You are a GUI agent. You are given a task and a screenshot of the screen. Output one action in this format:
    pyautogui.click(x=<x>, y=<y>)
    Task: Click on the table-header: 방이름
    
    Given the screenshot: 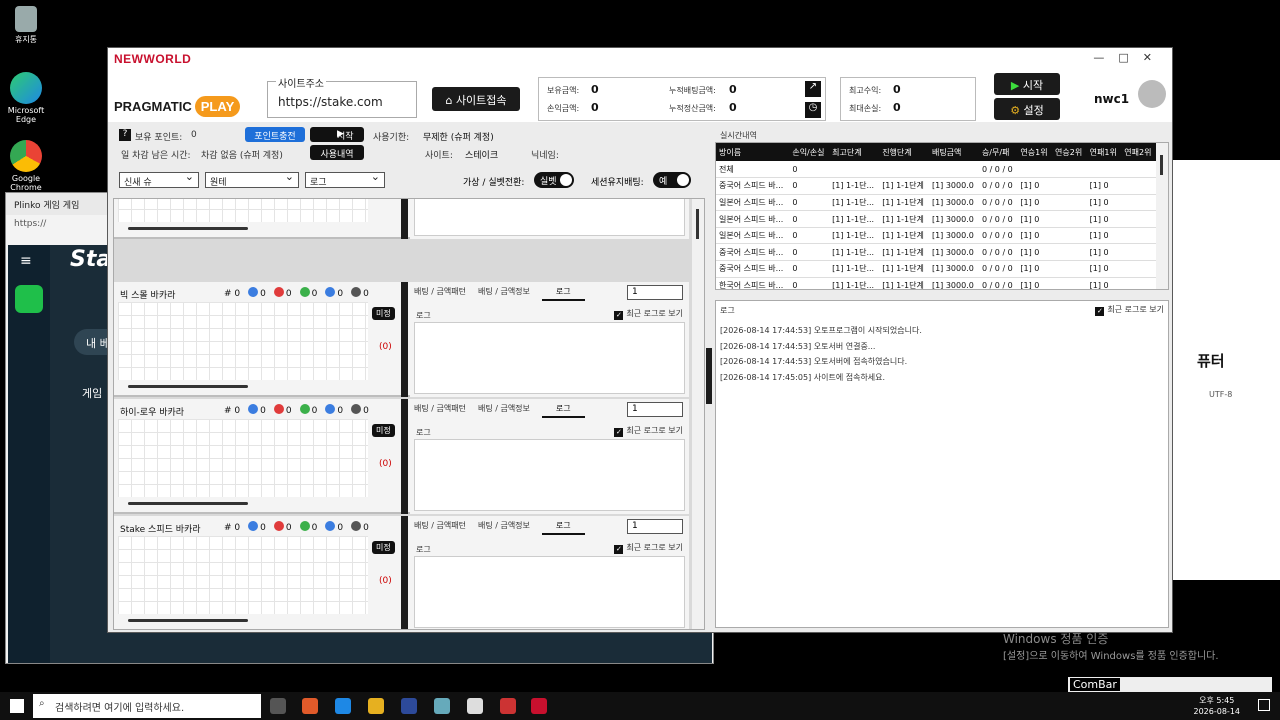 What is the action you would take?
    pyautogui.click(x=753, y=152)
    